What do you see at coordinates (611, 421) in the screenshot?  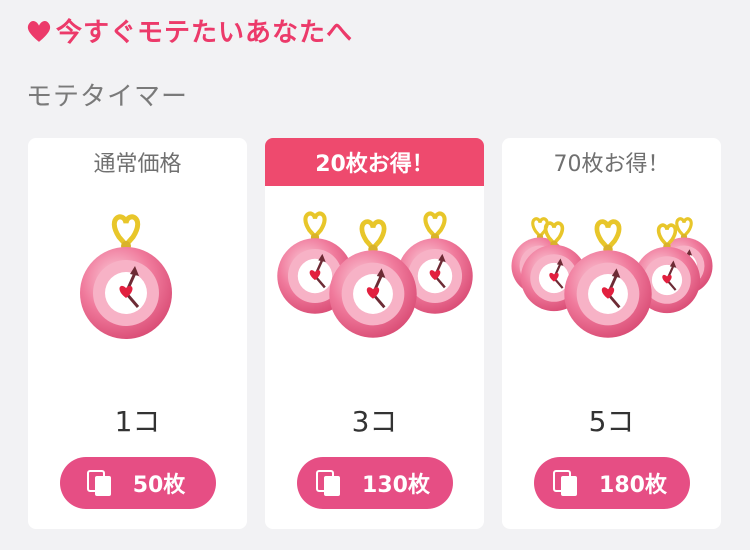 I see `plan-quantity: 5コ` at bounding box center [611, 421].